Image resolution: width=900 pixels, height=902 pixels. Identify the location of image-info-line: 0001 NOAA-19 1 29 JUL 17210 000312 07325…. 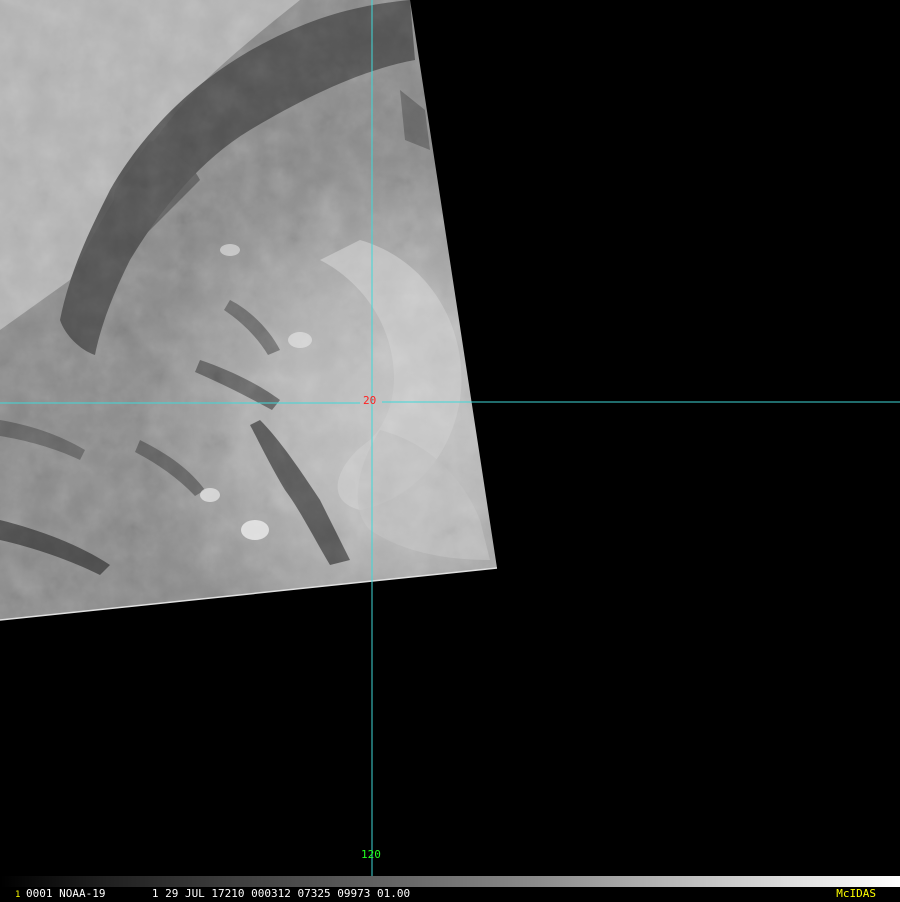
(218, 893).